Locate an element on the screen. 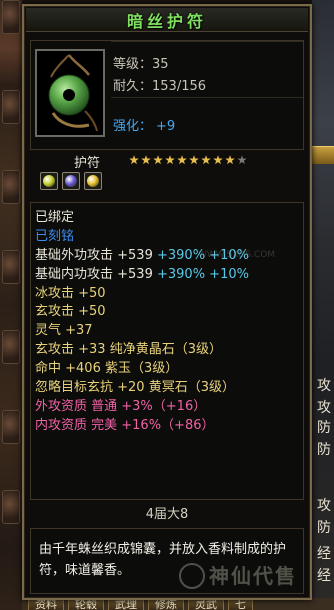 The width and height of the screenshot is (334, 610). attribute-line: 玄攻击 +33 纯净黄晶石（3级） is located at coordinates (169, 350).